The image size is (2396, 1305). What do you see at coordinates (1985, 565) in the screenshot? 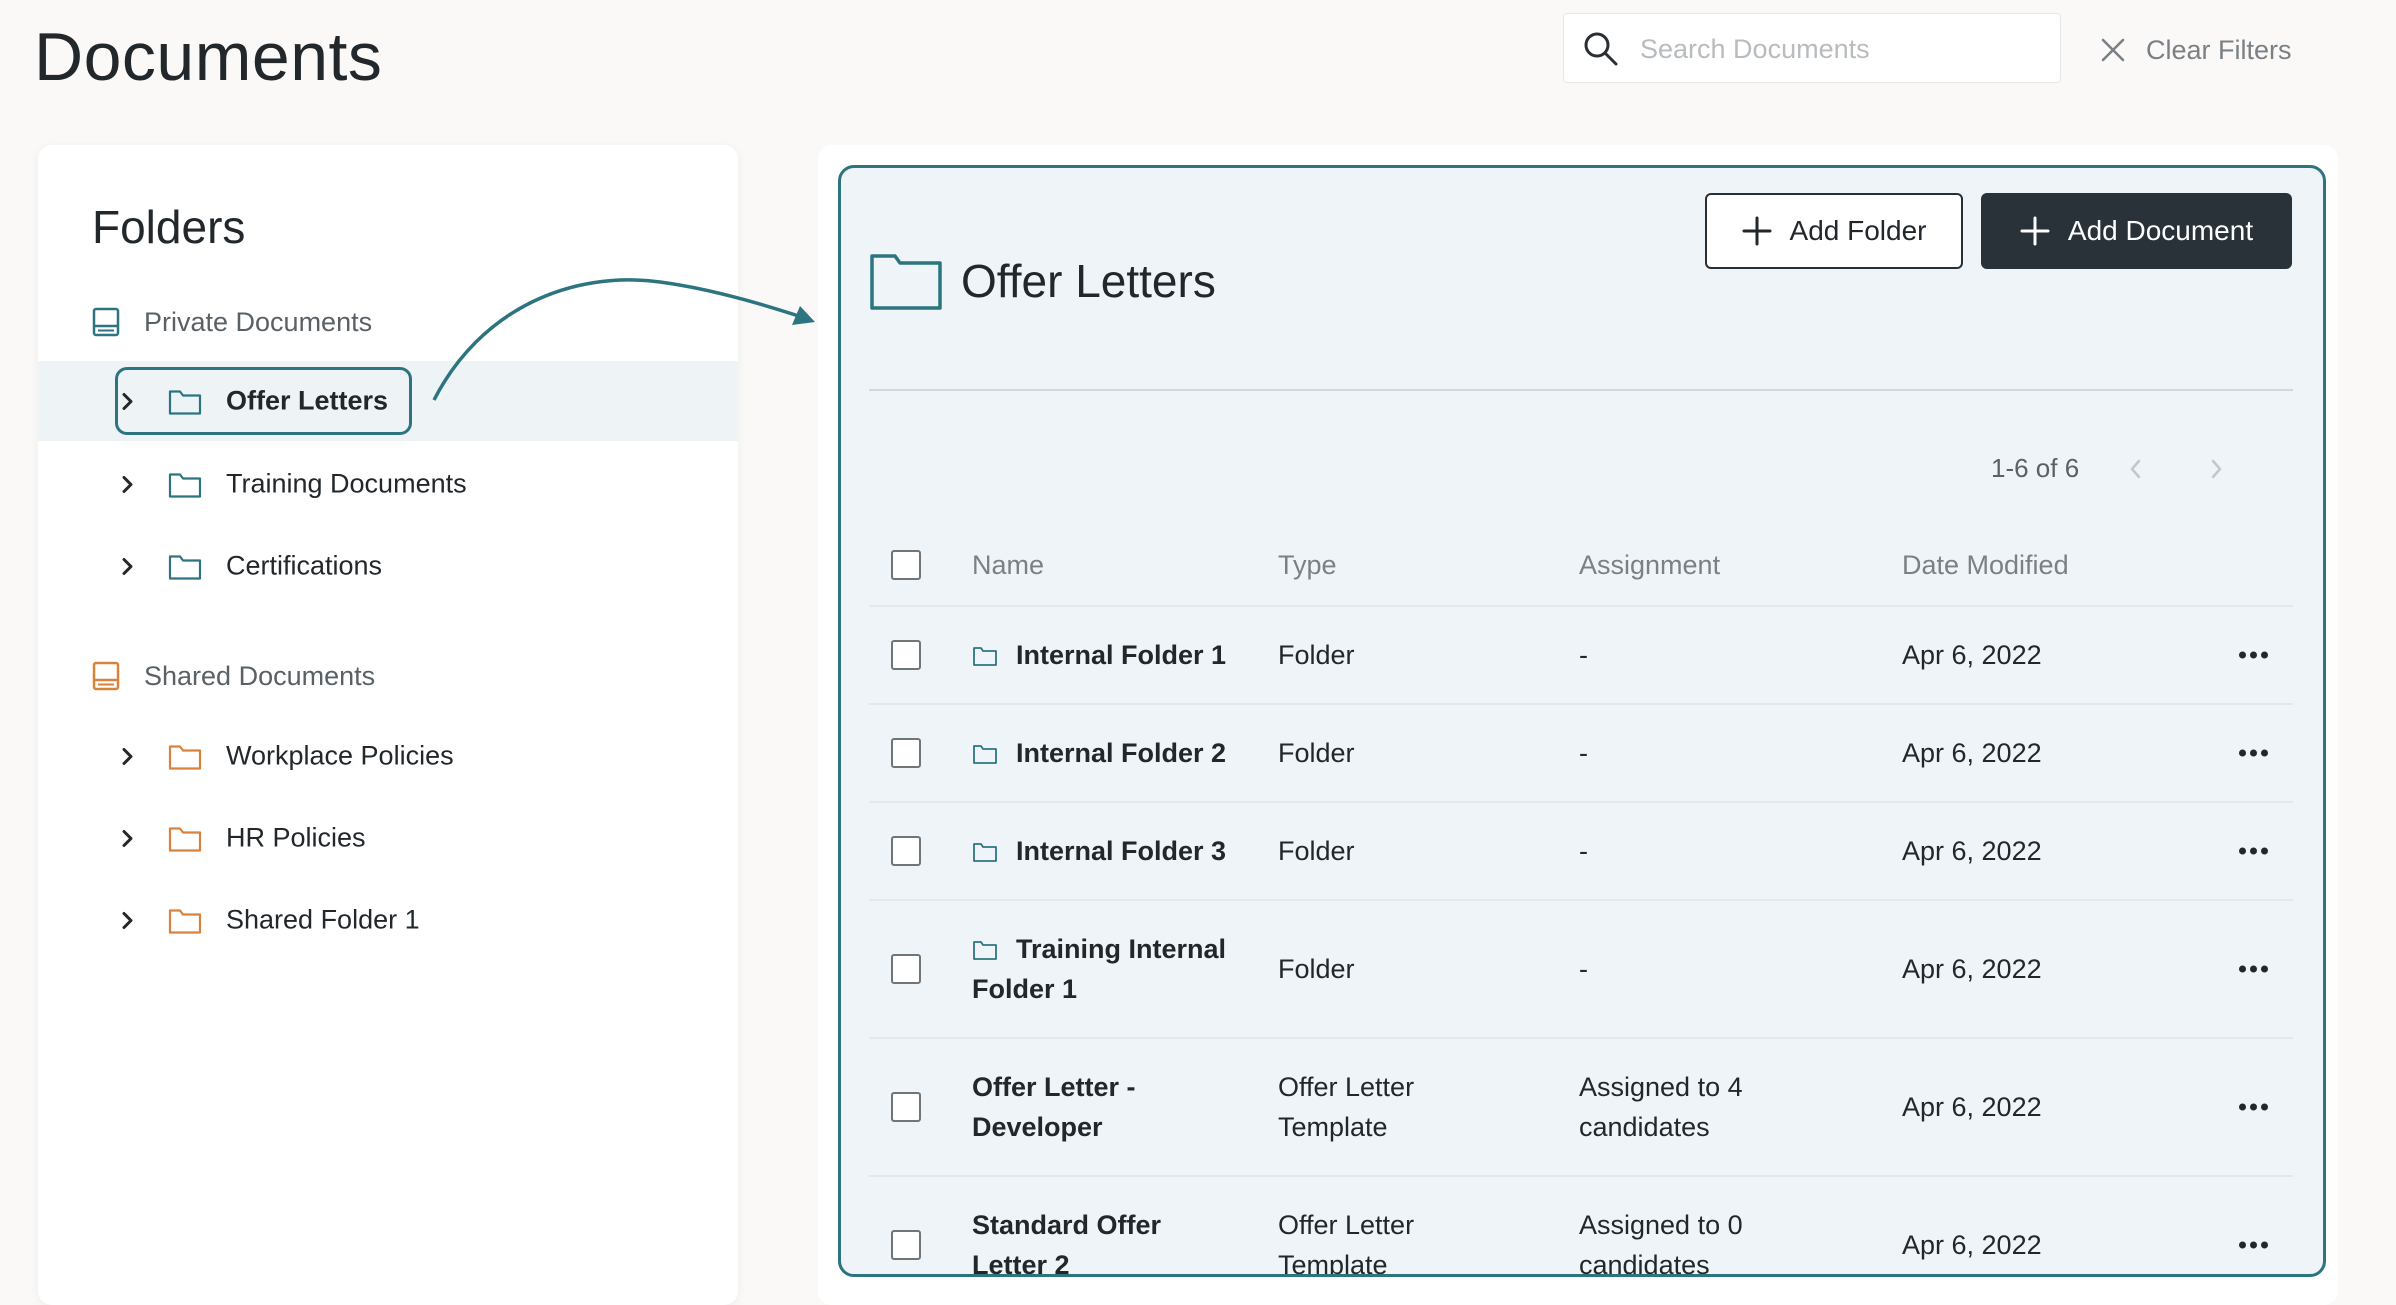
I see `column-header-date-modified: Date Modified` at bounding box center [1985, 565].